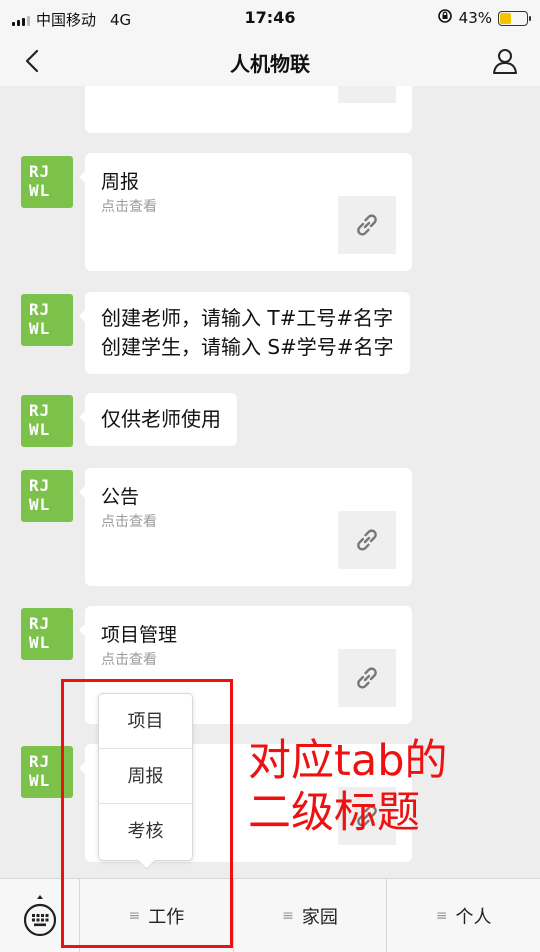 The height and width of the screenshot is (952, 540). Describe the element at coordinates (158, 419) in the screenshot. I see `message-text-teacher-only: 仅供老师使用` at that location.